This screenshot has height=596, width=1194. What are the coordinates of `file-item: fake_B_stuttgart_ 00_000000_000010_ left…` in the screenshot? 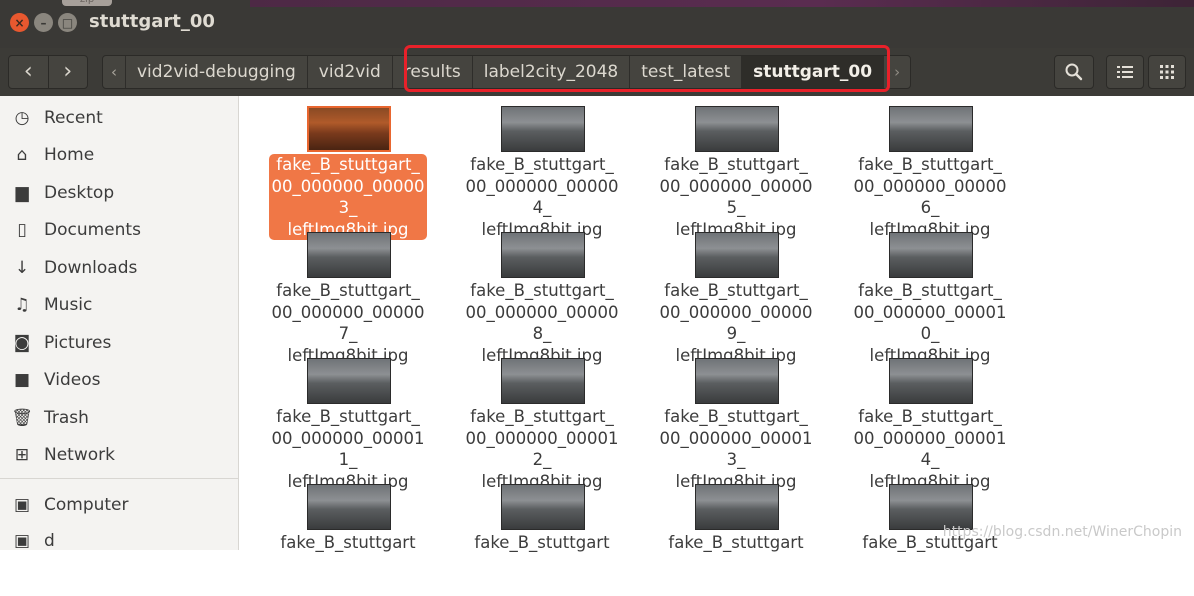 It's located at (930, 294).